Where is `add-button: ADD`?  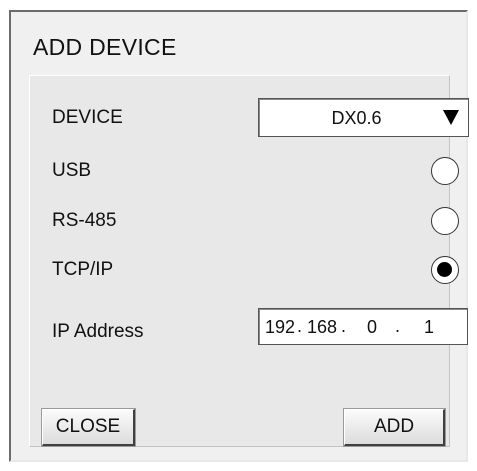 add-button: ADD is located at coordinates (394, 427).